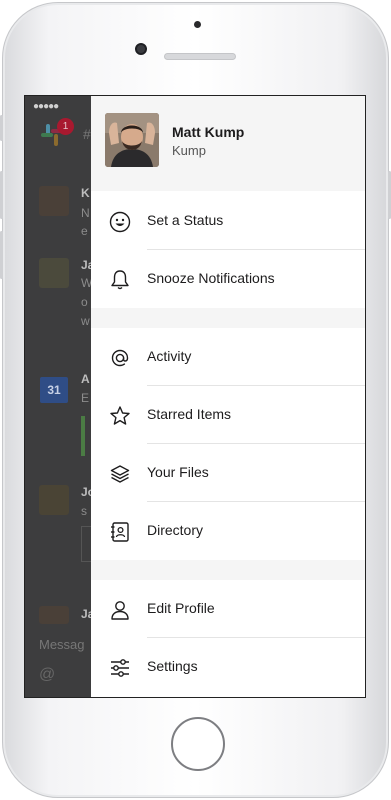 The width and height of the screenshot is (391, 800). What do you see at coordinates (189, 414) in the screenshot?
I see `menu-item-label: Starred Items` at bounding box center [189, 414].